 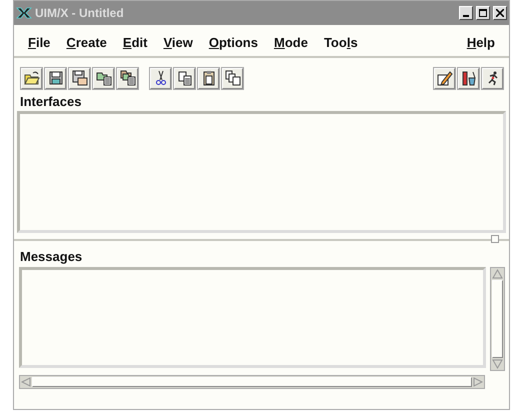 I want to click on close-icon, so click(x=500, y=13).